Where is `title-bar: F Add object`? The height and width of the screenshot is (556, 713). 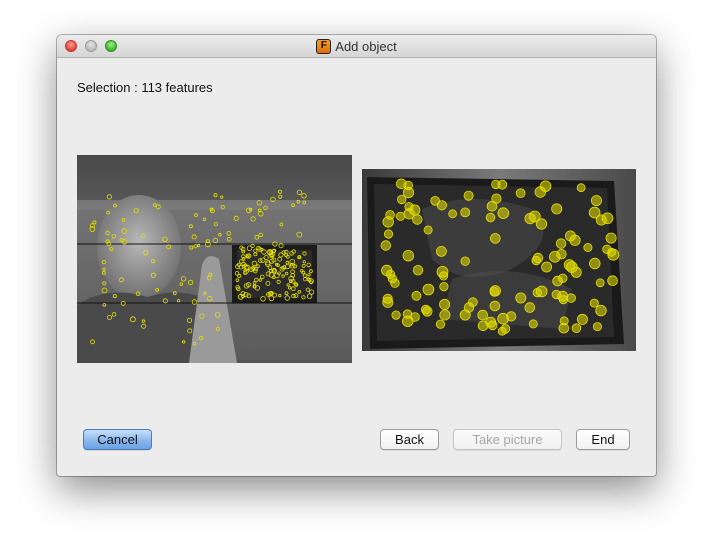
title-bar: F Add object is located at coordinates (356, 46).